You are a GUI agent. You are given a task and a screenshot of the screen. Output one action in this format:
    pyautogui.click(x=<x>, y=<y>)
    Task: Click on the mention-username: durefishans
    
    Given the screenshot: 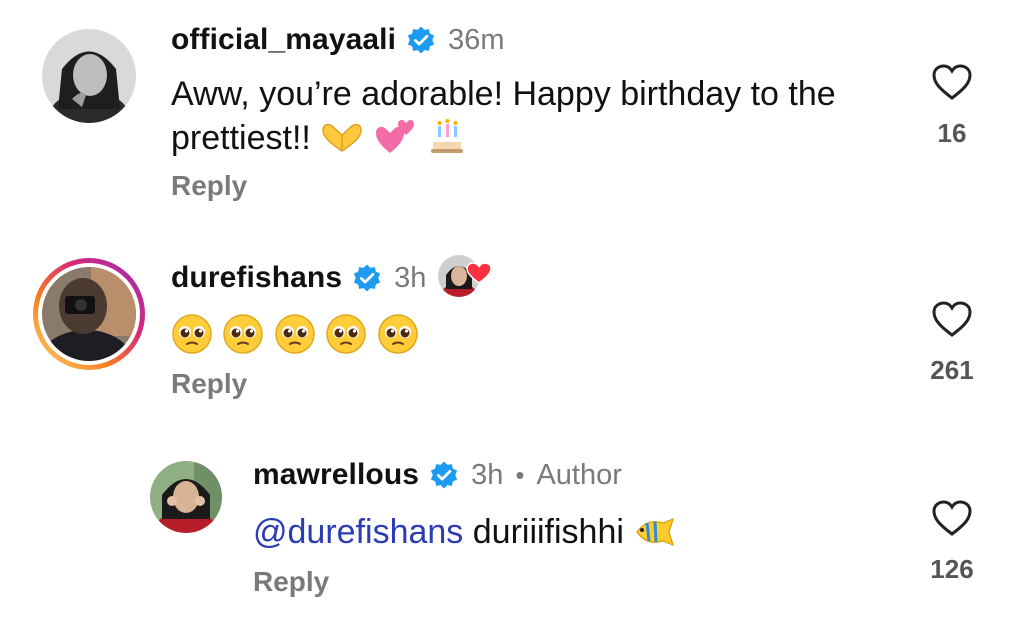 What is the action you would take?
    pyautogui.click(x=375, y=532)
    